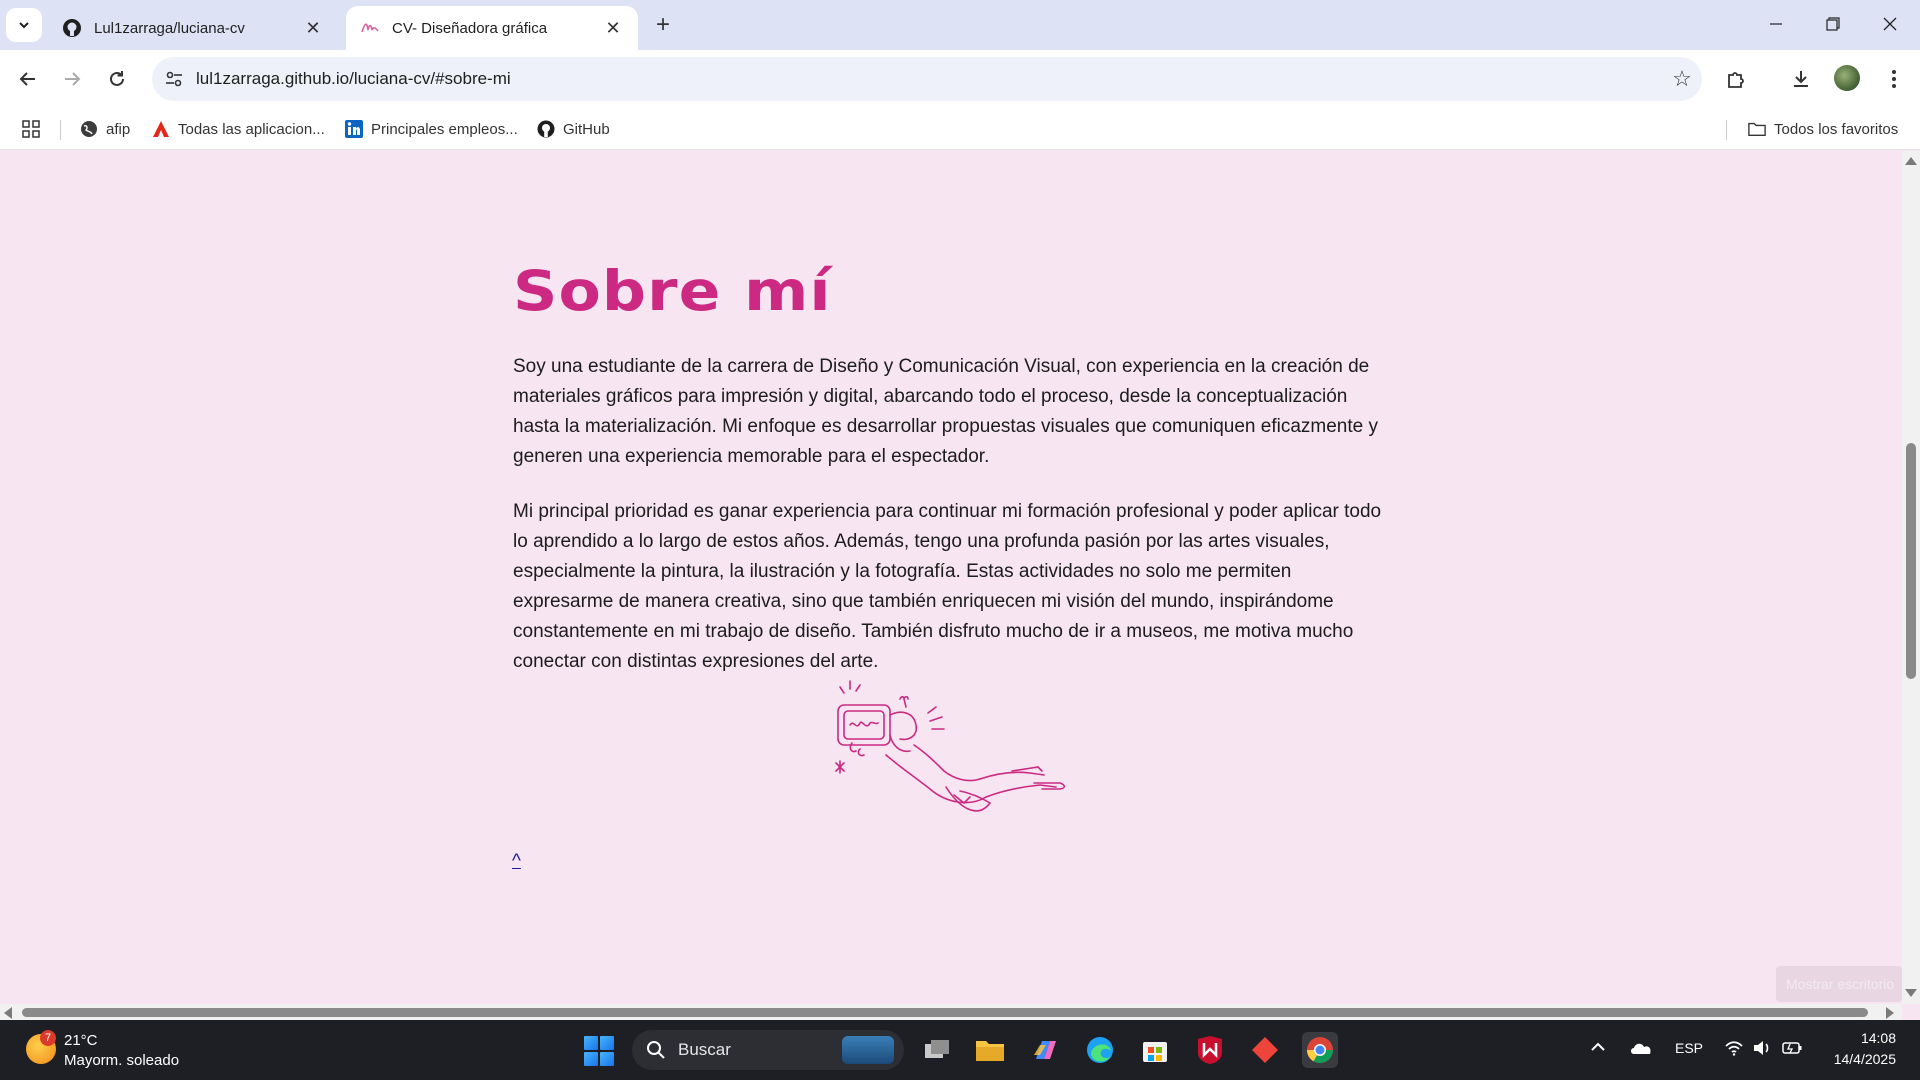  What do you see at coordinates (1856, 1059) in the screenshot?
I see `clock-date: 14/4/2025` at bounding box center [1856, 1059].